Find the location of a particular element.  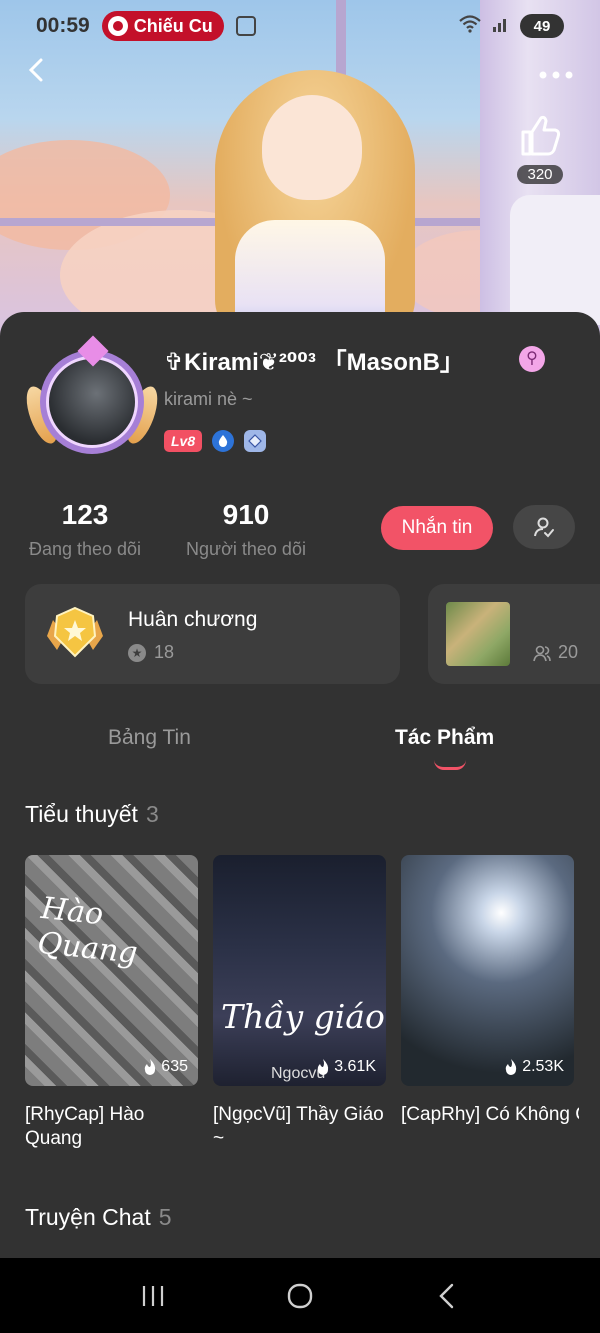

novel-title: [RhyCap] Hào Quang is located at coordinates (85, 1126).